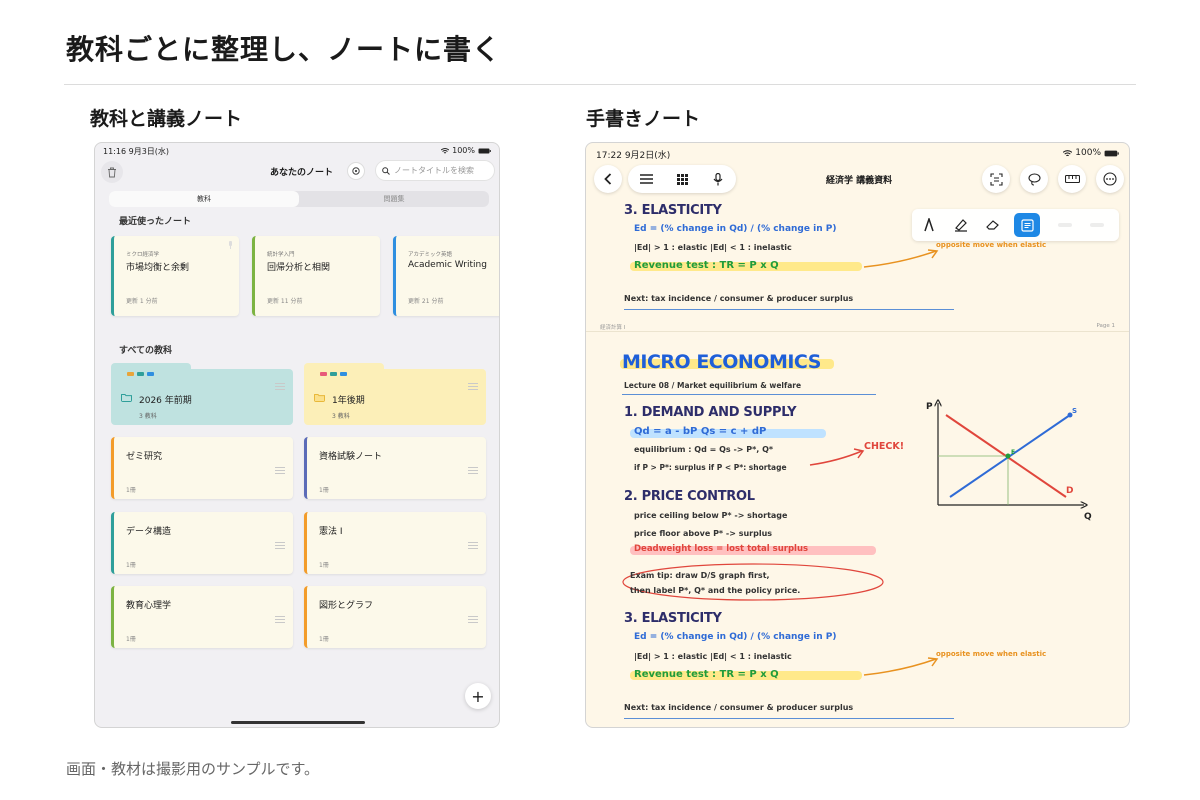  I want to click on subject-card: 憲法 I 1冊, so click(395, 543).